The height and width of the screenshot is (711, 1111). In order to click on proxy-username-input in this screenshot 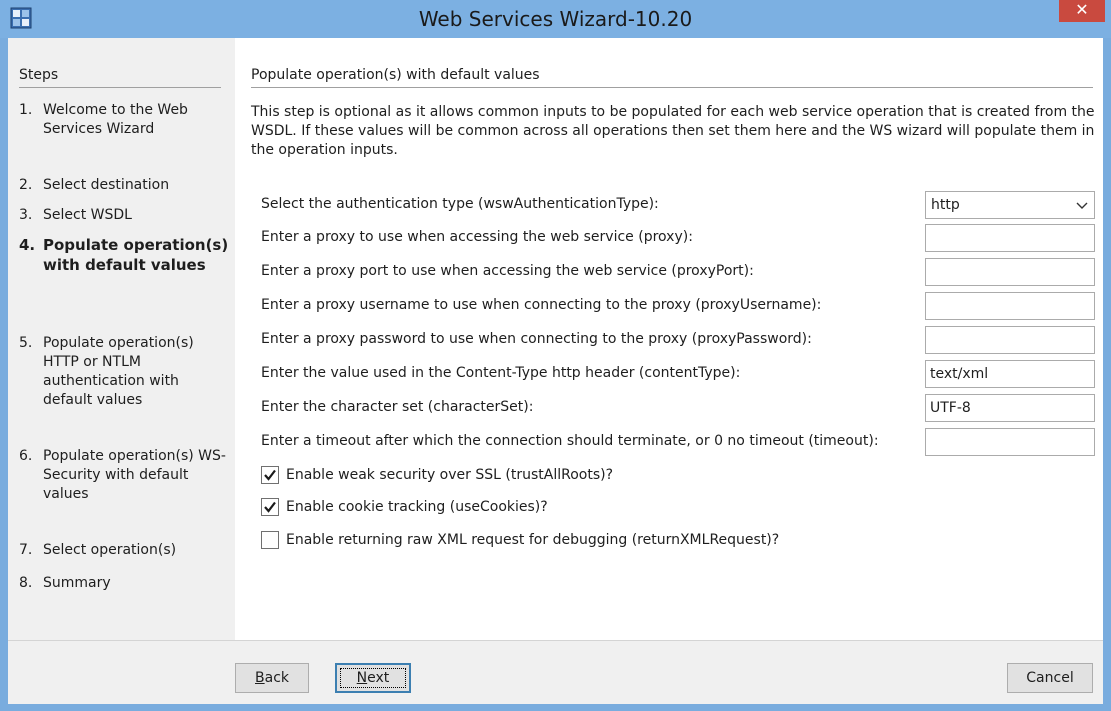, I will do `click(1010, 306)`.